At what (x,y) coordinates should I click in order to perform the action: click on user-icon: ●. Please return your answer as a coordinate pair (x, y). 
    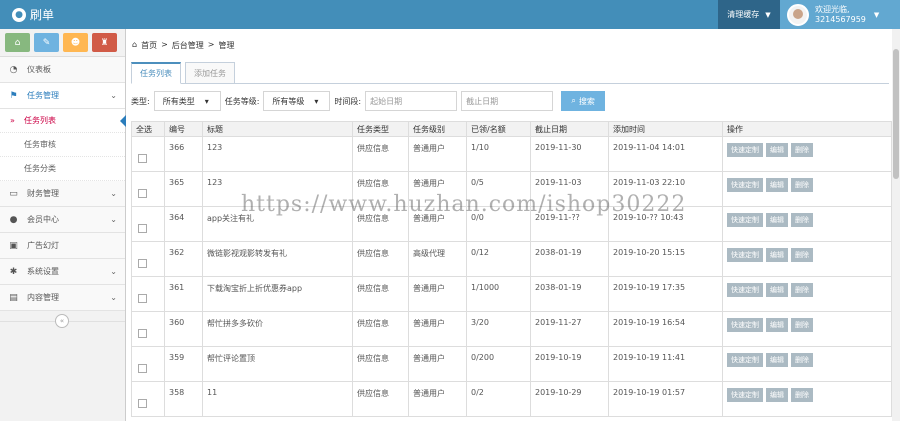
    Looking at the image, I should click on (13, 219).